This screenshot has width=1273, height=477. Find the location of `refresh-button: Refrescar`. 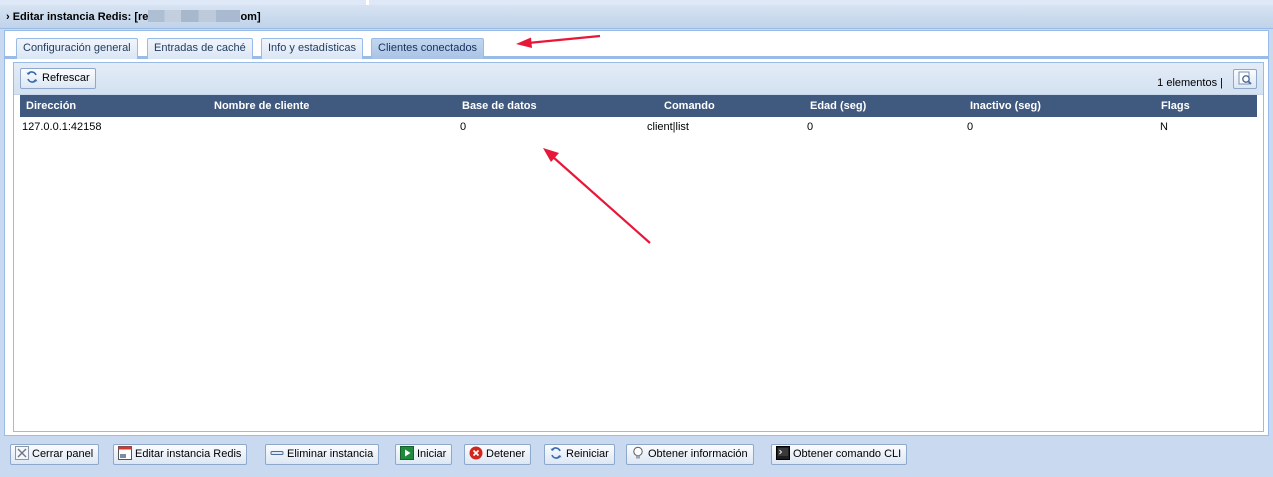

refresh-button: Refrescar is located at coordinates (58, 78).